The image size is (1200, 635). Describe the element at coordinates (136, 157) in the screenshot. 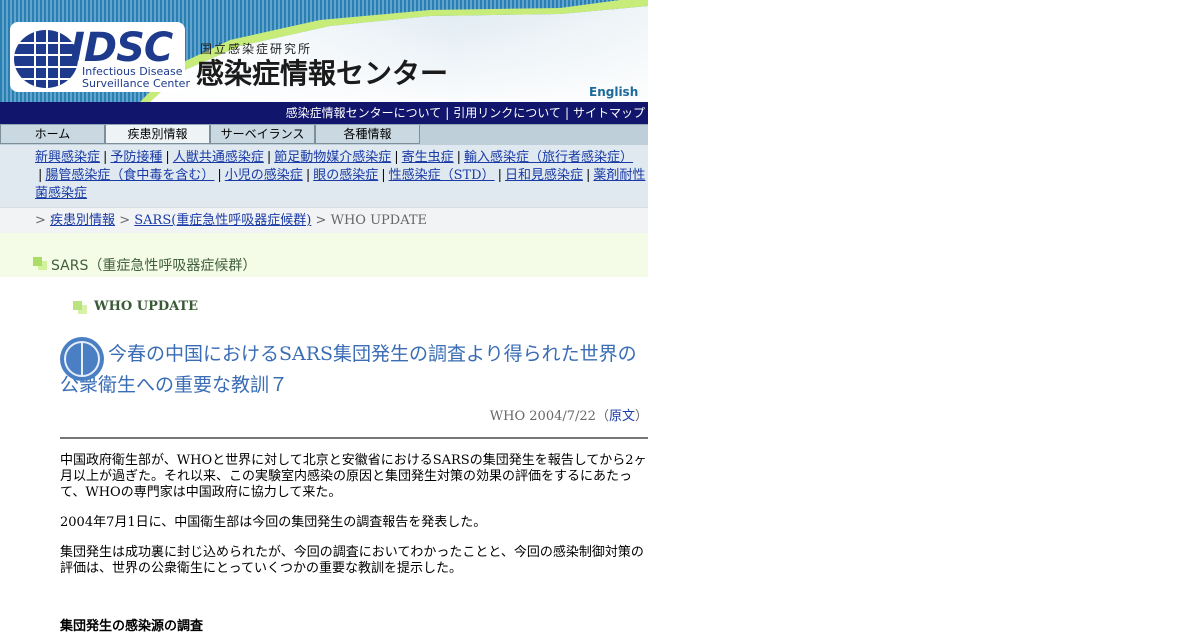

I see `category-link: 予防接種` at that location.